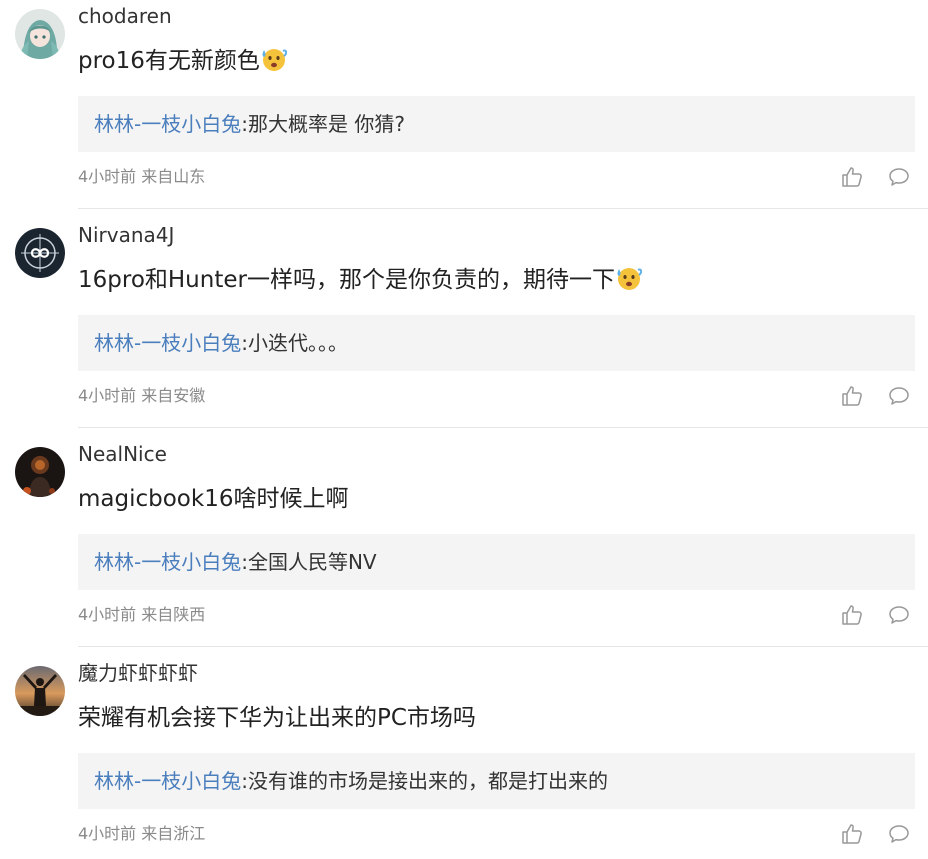 Image resolution: width=928 pixels, height=859 pixels. I want to click on comment-text: 16pro和Hunter一样吗，那个是你负责的，期待一下, so click(360, 280).